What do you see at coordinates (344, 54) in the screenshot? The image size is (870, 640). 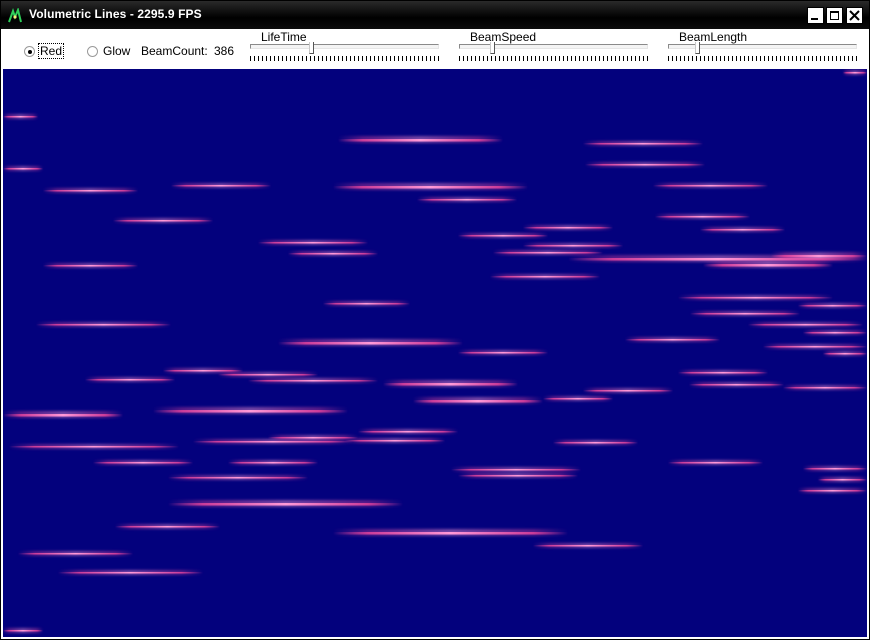 I see `lifetime-slider` at bounding box center [344, 54].